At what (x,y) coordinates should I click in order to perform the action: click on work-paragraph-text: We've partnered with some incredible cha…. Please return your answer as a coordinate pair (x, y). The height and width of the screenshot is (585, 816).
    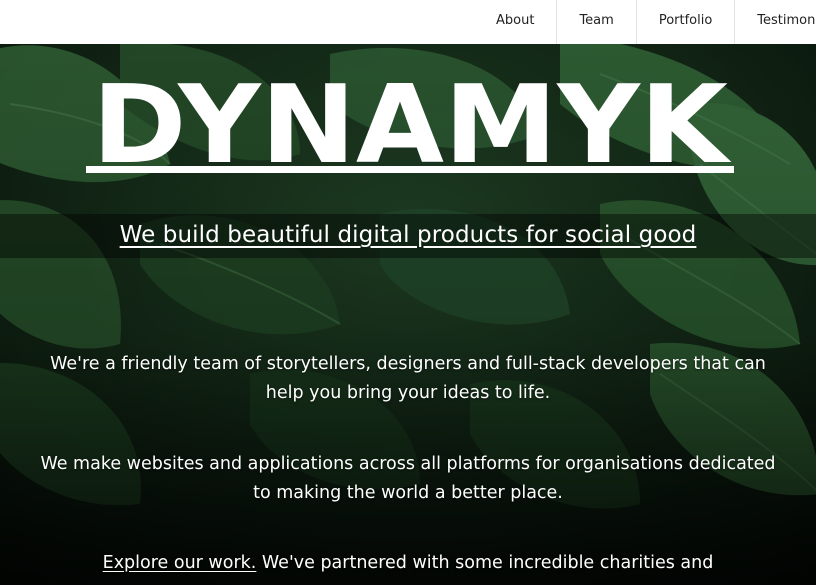
    Looking at the image, I should click on (485, 563).